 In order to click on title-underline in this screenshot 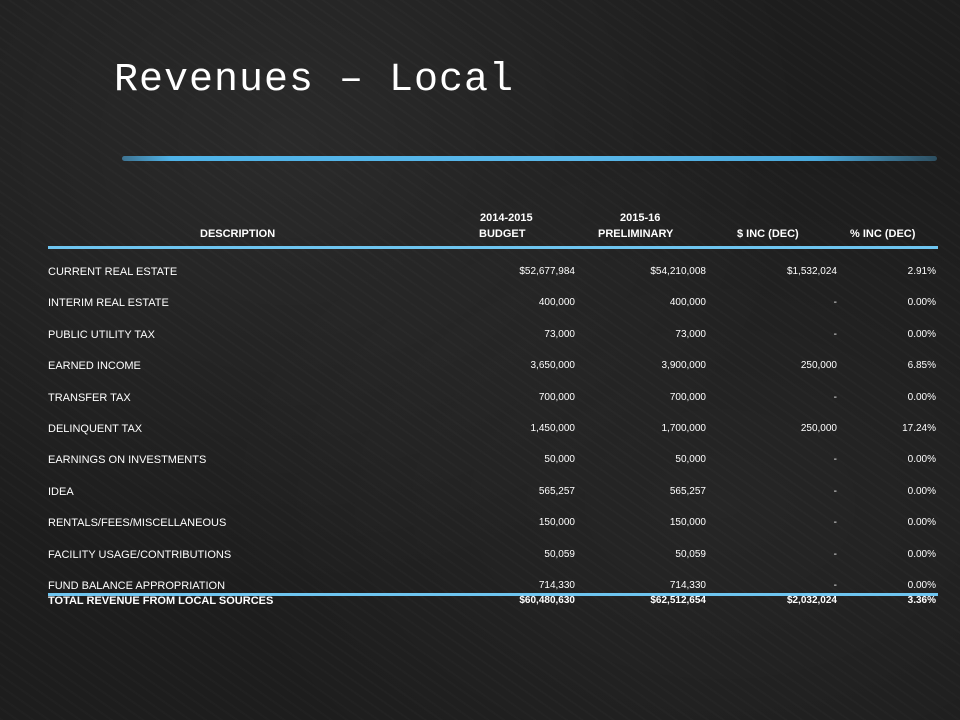, I will do `click(529, 158)`.